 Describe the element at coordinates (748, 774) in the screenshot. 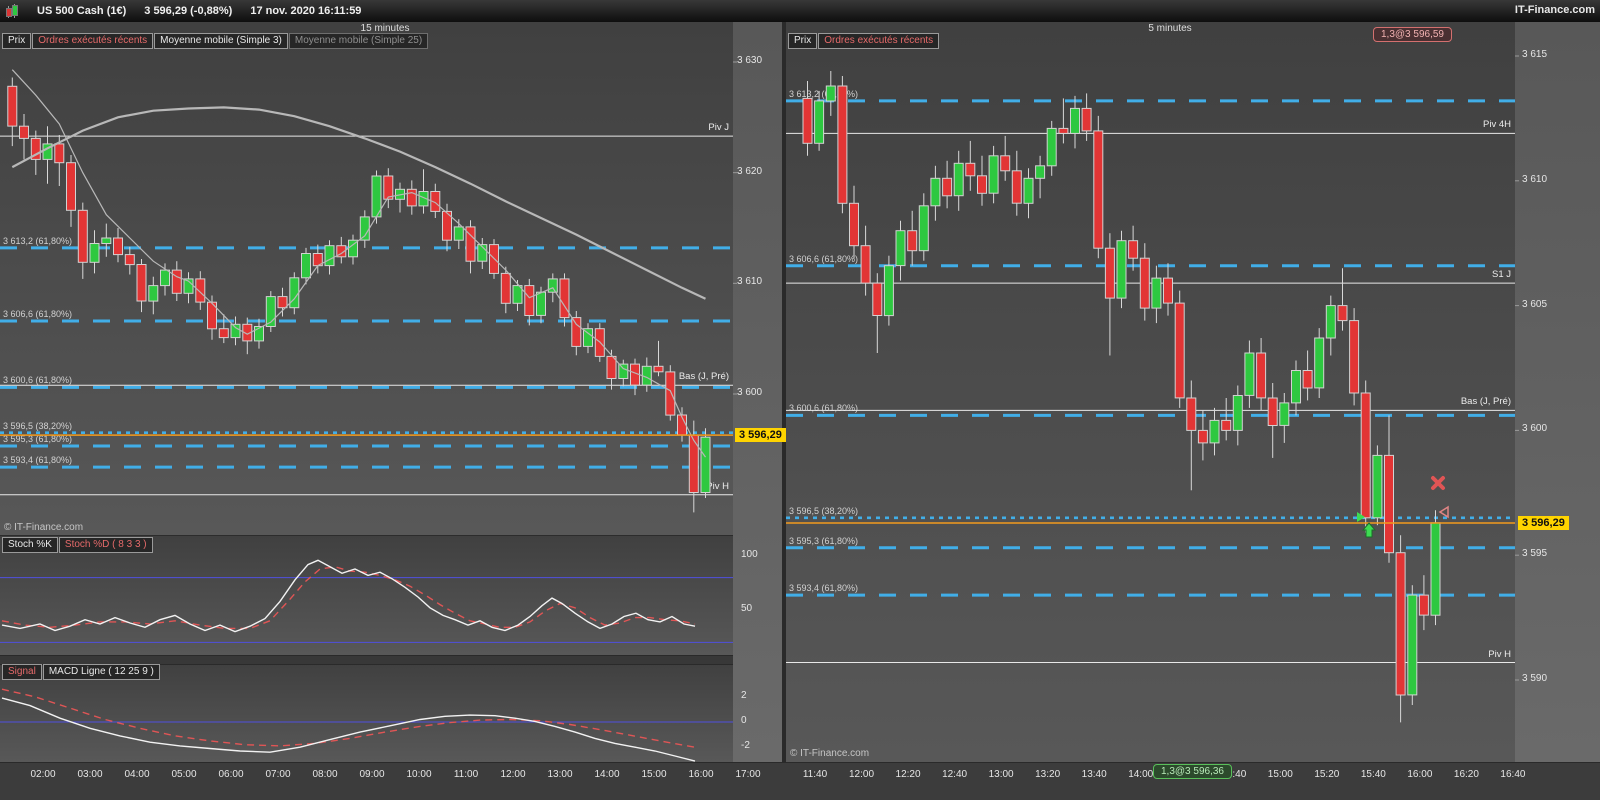

I see `time-axis-tick: 17:00` at that location.